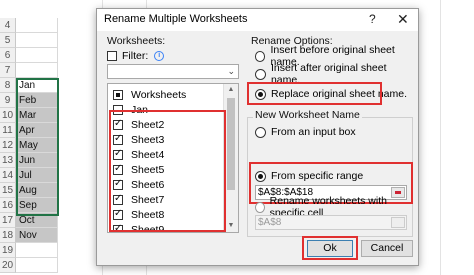 Image resolution: width=474 pixels, height=275 pixels. Describe the element at coordinates (403, 19) in the screenshot. I see `close-icon: ✕` at that location.